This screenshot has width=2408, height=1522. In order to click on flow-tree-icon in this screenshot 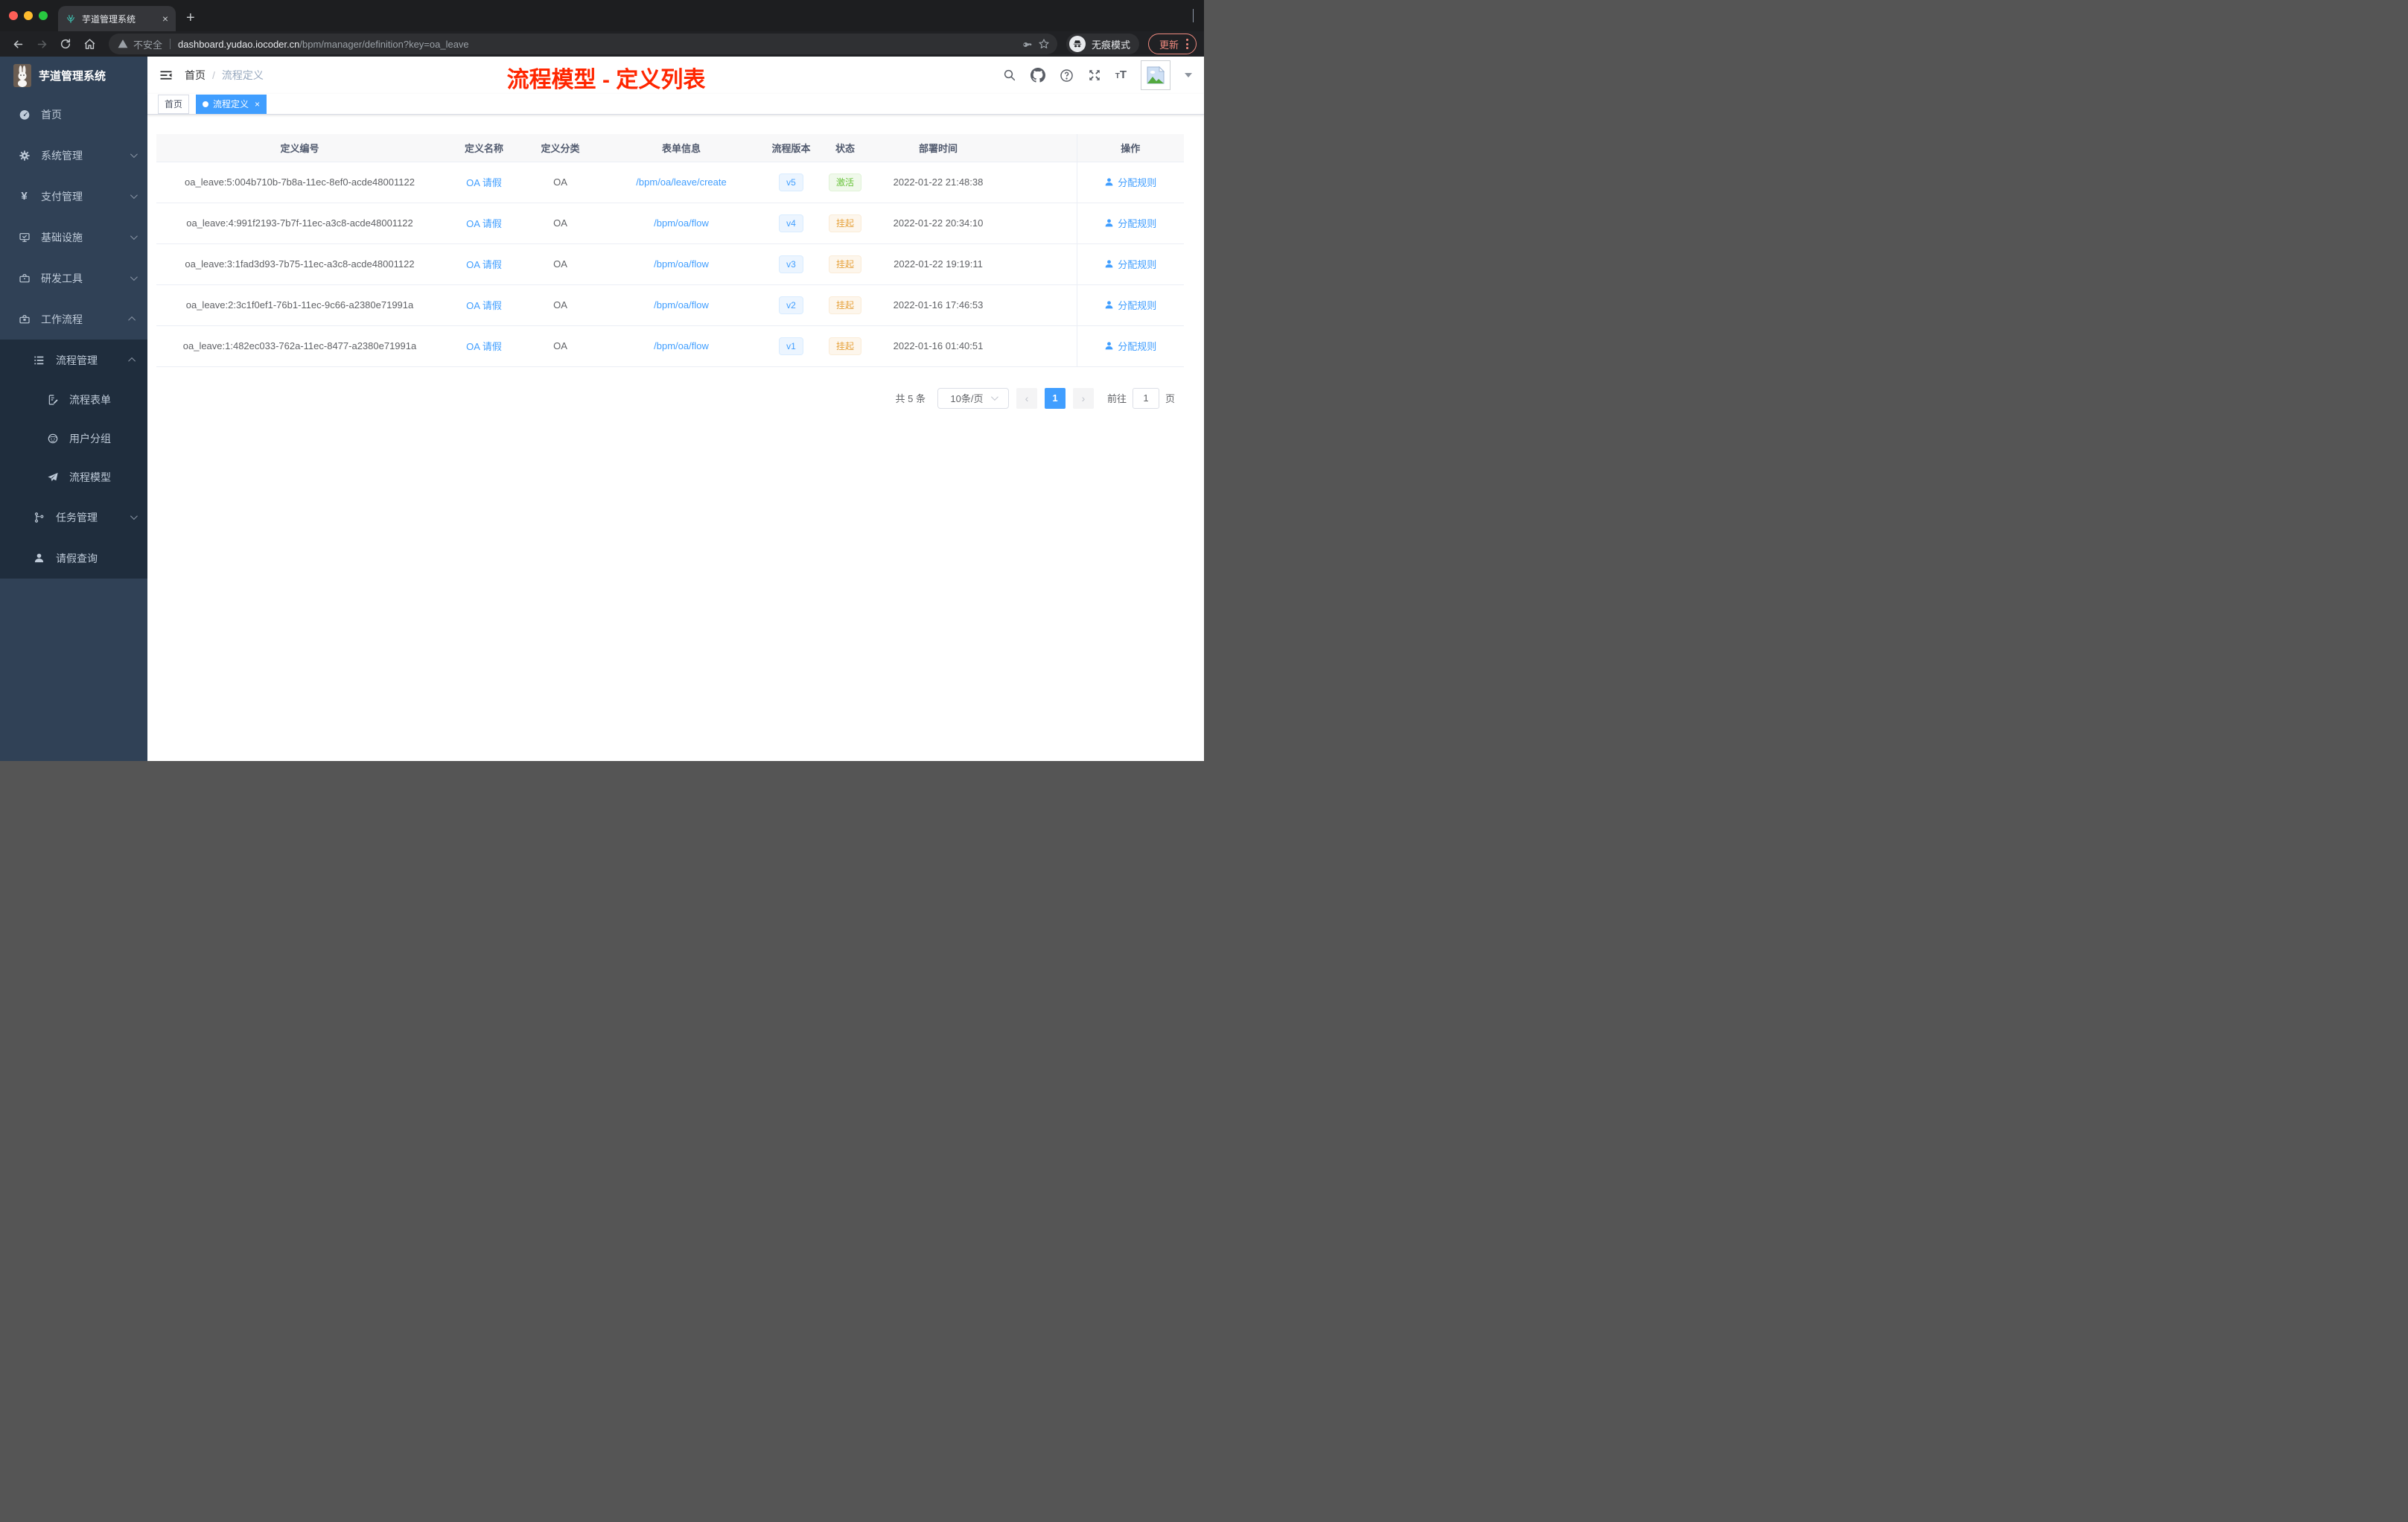, I will do `click(39, 517)`.